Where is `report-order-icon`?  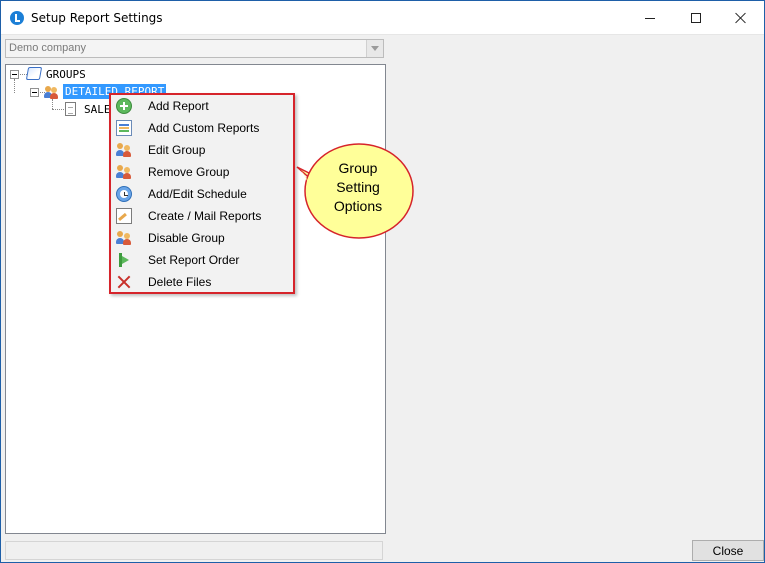
report-order-icon is located at coordinates (124, 260).